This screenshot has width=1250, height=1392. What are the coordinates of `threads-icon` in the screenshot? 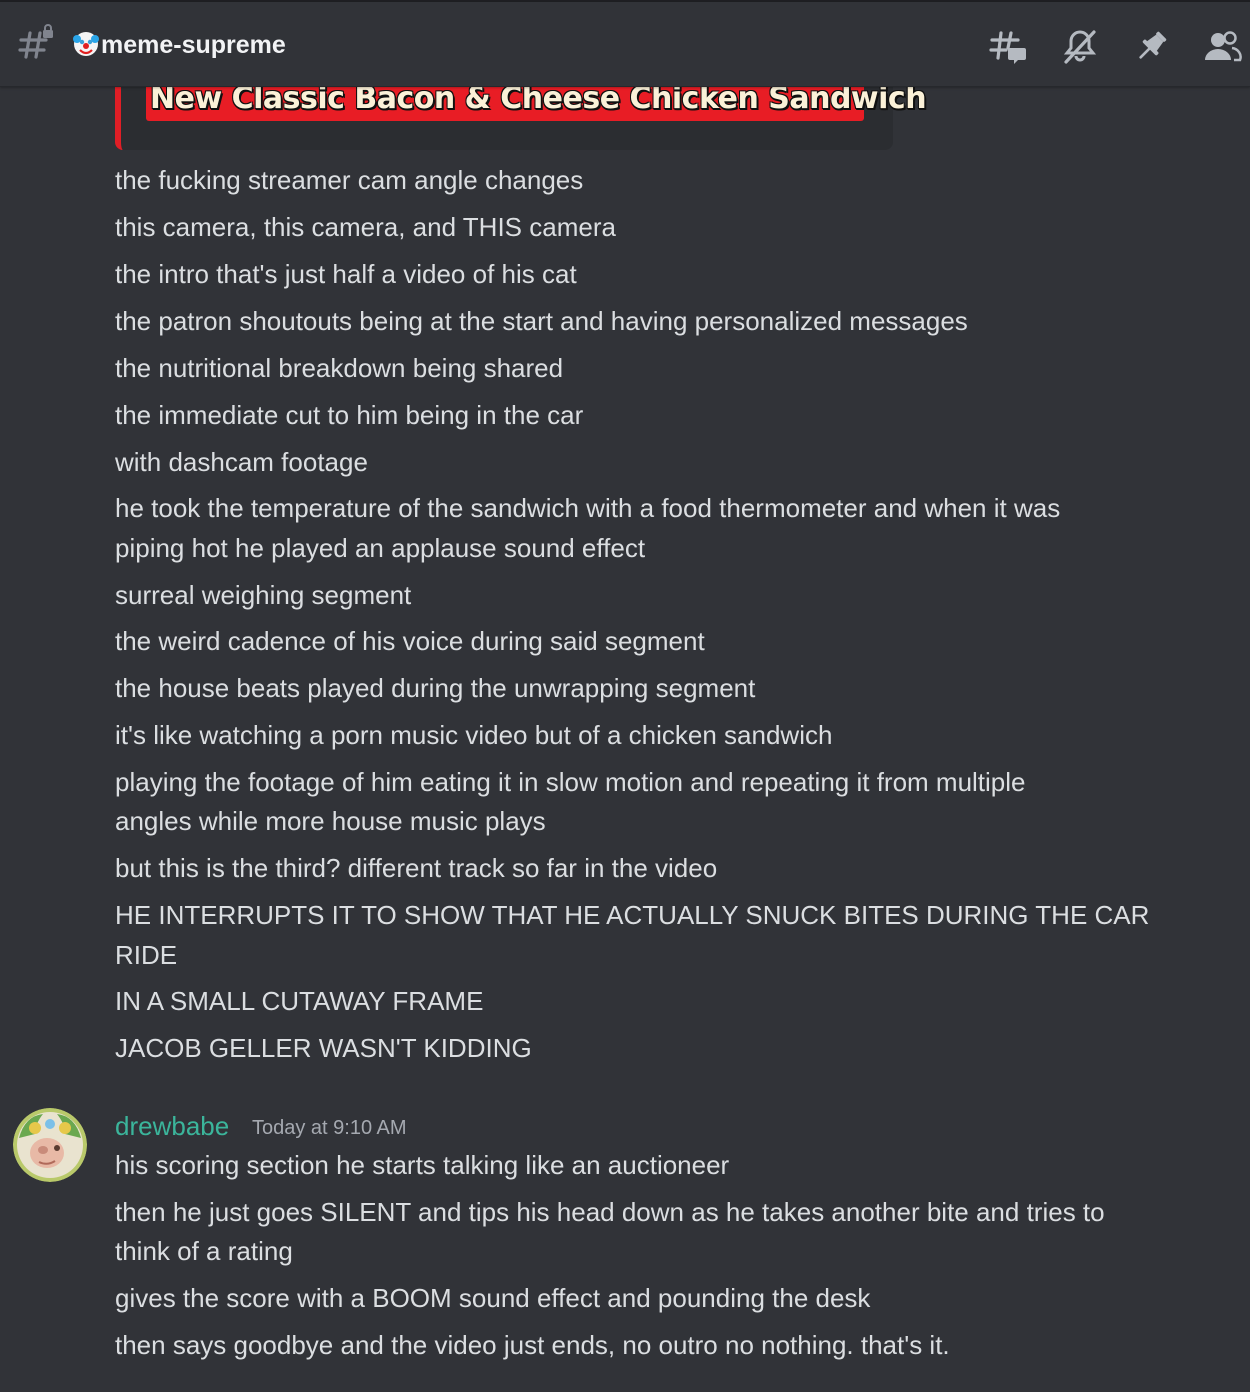 It's located at (1008, 46).